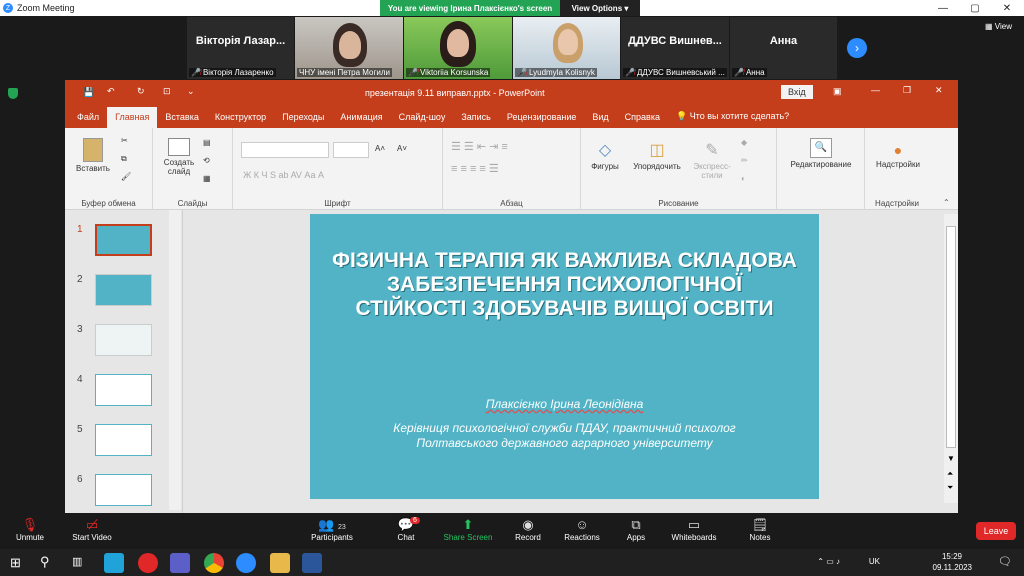 This screenshot has width=1024, height=576. Describe the element at coordinates (694, 529) in the screenshot. I see `whiteboards-button: ▭ Whiteboards` at that location.